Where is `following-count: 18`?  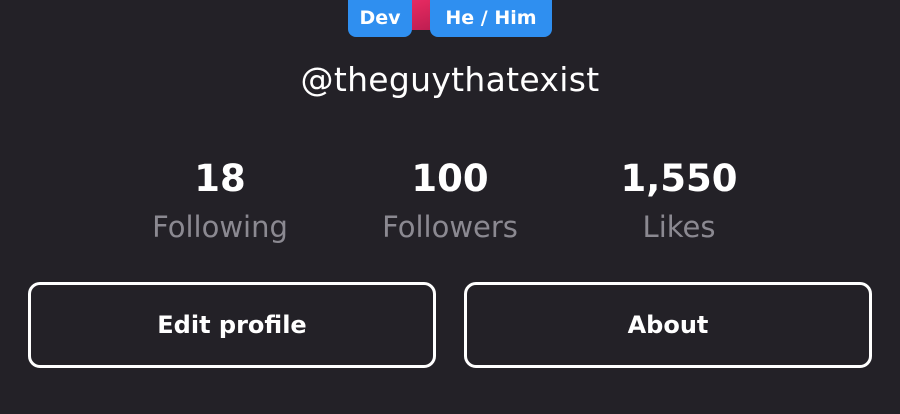 following-count: 18 is located at coordinates (220, 178).